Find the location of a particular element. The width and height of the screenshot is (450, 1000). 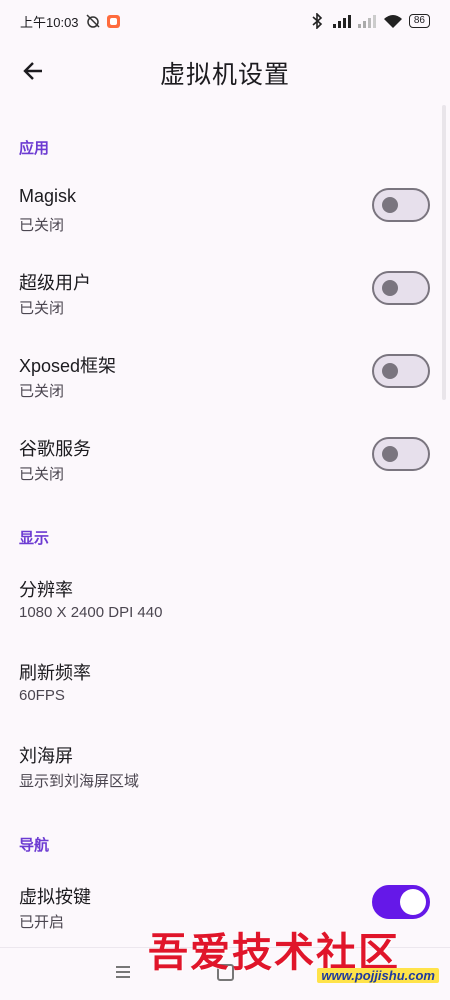

setting-row-superuser: 超级用户 已关闭 is located at coordinates (225, 305).